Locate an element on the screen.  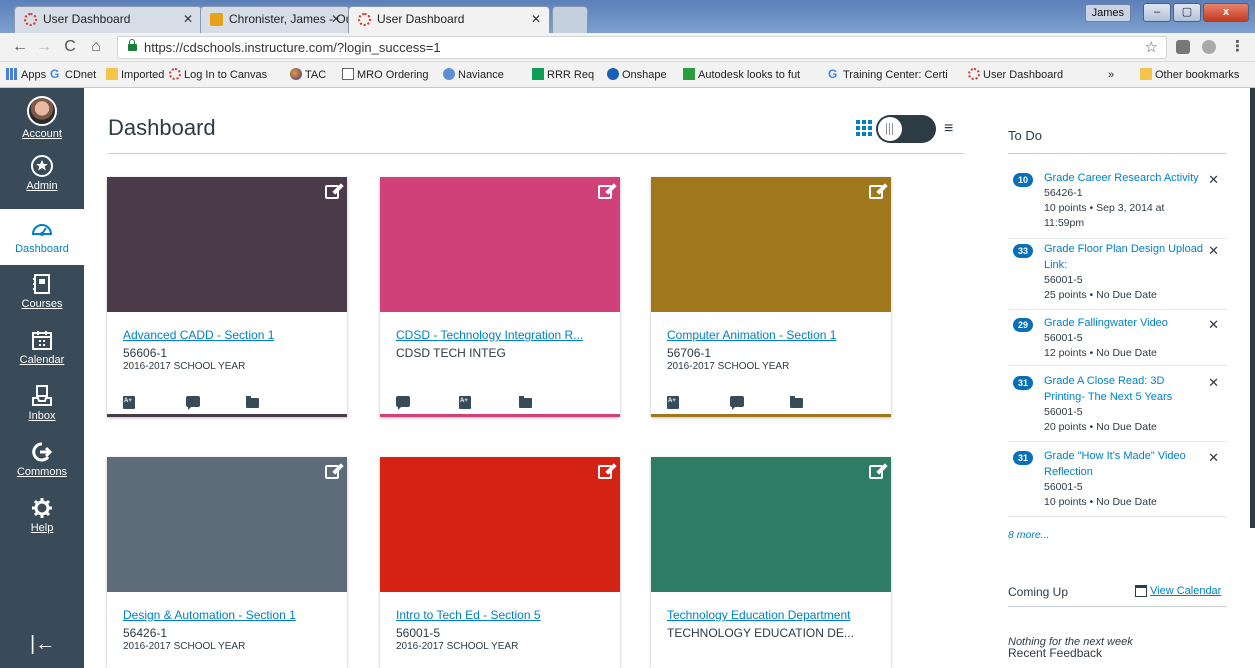
bookmark-apps: Apps is located at coordinates (25, 74).